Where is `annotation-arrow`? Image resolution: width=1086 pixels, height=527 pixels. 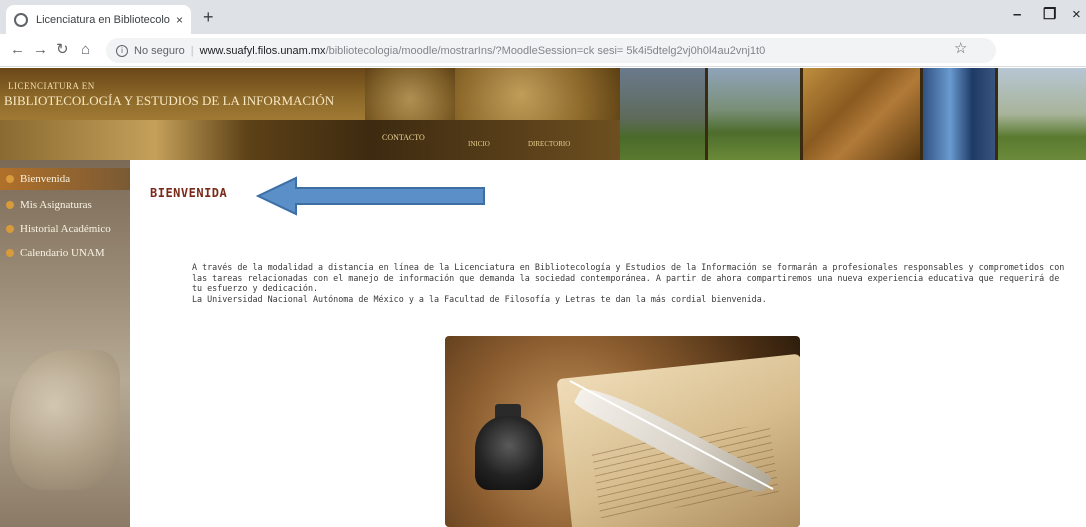 annotation-arrow is located at coordinates (370, 196).